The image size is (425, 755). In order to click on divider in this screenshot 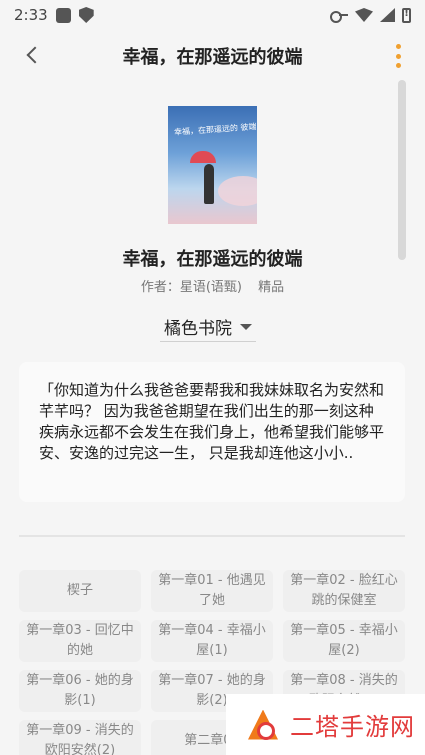, I will do `click(212, 536)`.